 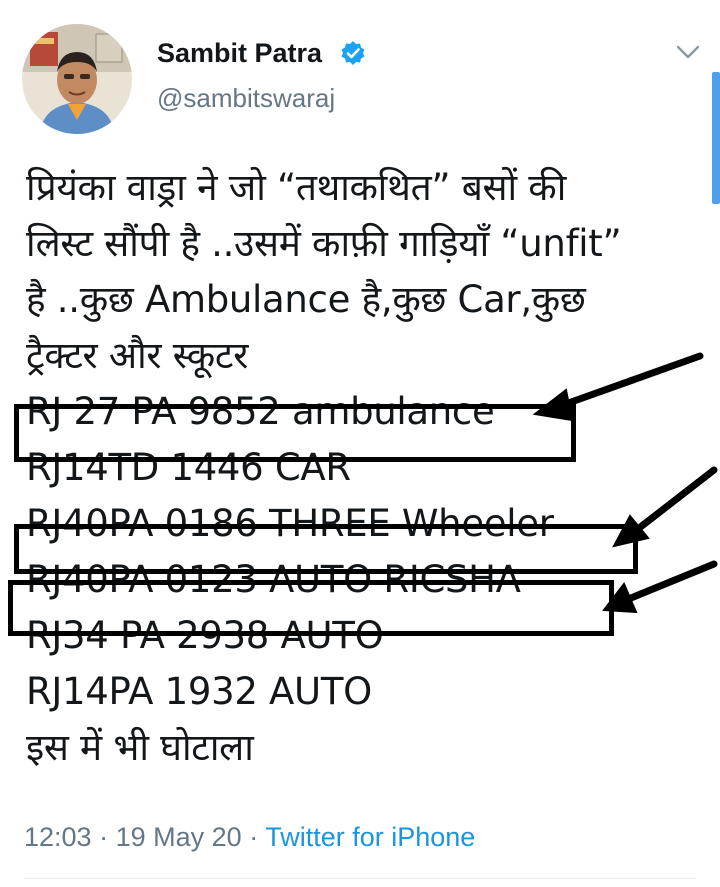 I want to click on tweet-date: 19 May 20, so click(x=178, y=837).